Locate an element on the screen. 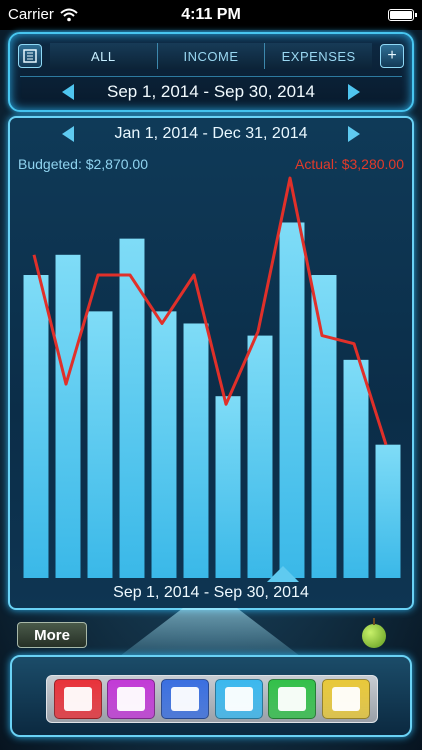  chart-range-selector: Jan 1, 2014 - Dec 31, 2014 is located at coordinates (211, 134).